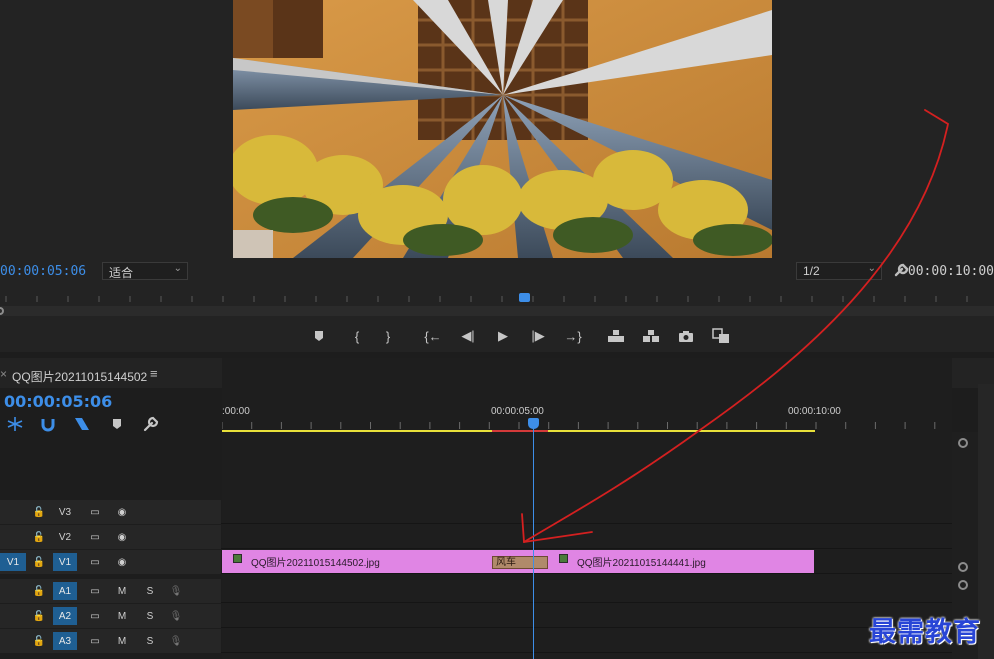 The image size is (994, 659). I want to click on mark-out-icon: }, so click(388, 336).